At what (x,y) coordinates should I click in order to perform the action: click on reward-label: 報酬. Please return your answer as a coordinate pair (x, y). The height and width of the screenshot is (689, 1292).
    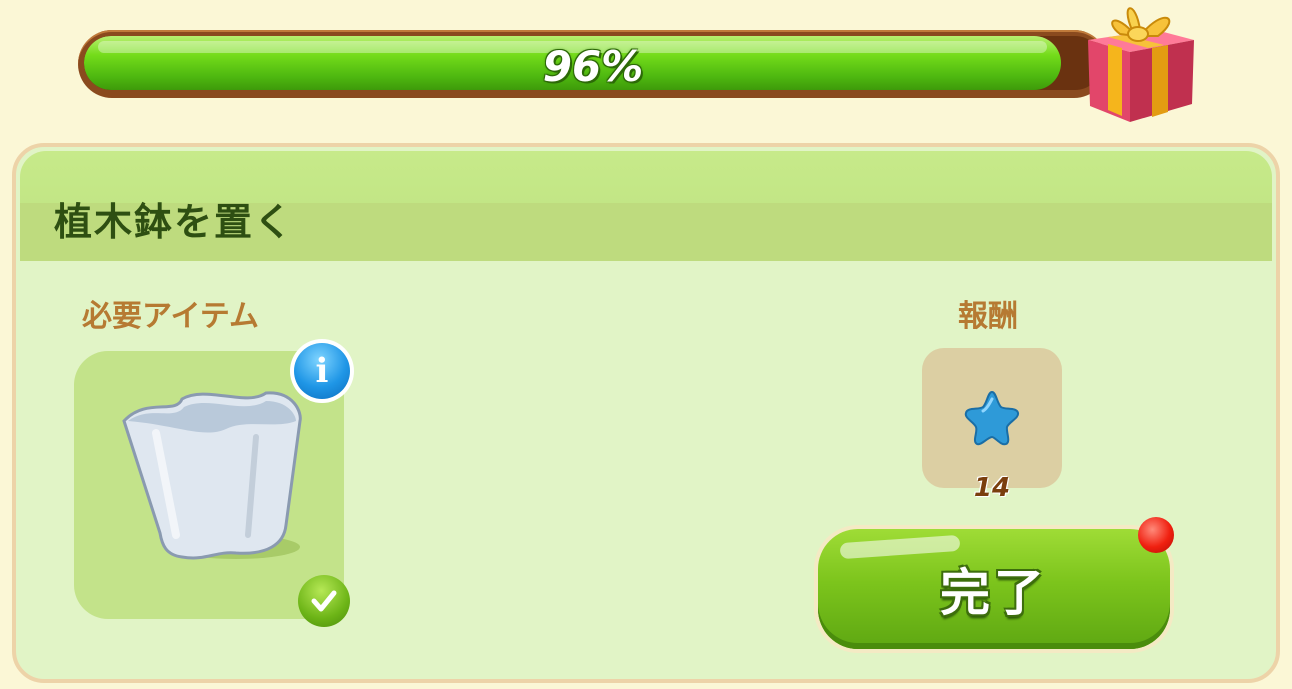
    Looking at the image, I should click on (988, 316).